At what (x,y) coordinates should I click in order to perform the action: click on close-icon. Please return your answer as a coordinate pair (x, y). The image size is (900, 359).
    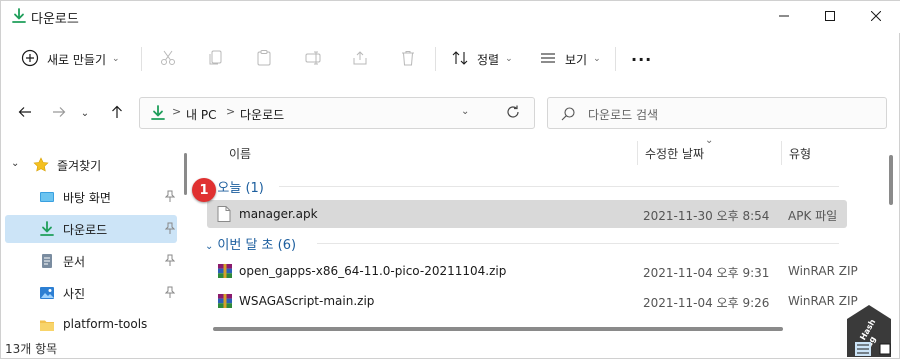
    Looking at the image, I should click on (876, 17).